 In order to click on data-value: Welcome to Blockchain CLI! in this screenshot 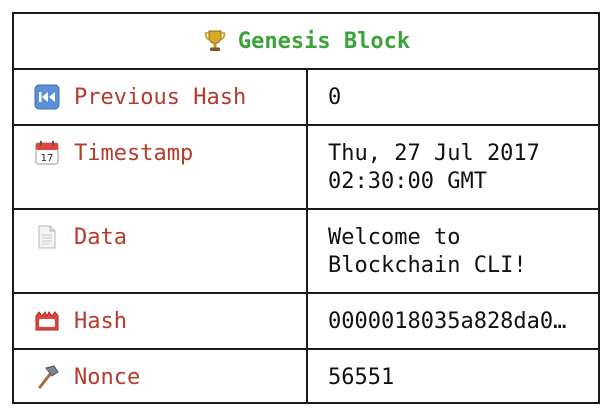, I will do `click(427, 251)`.